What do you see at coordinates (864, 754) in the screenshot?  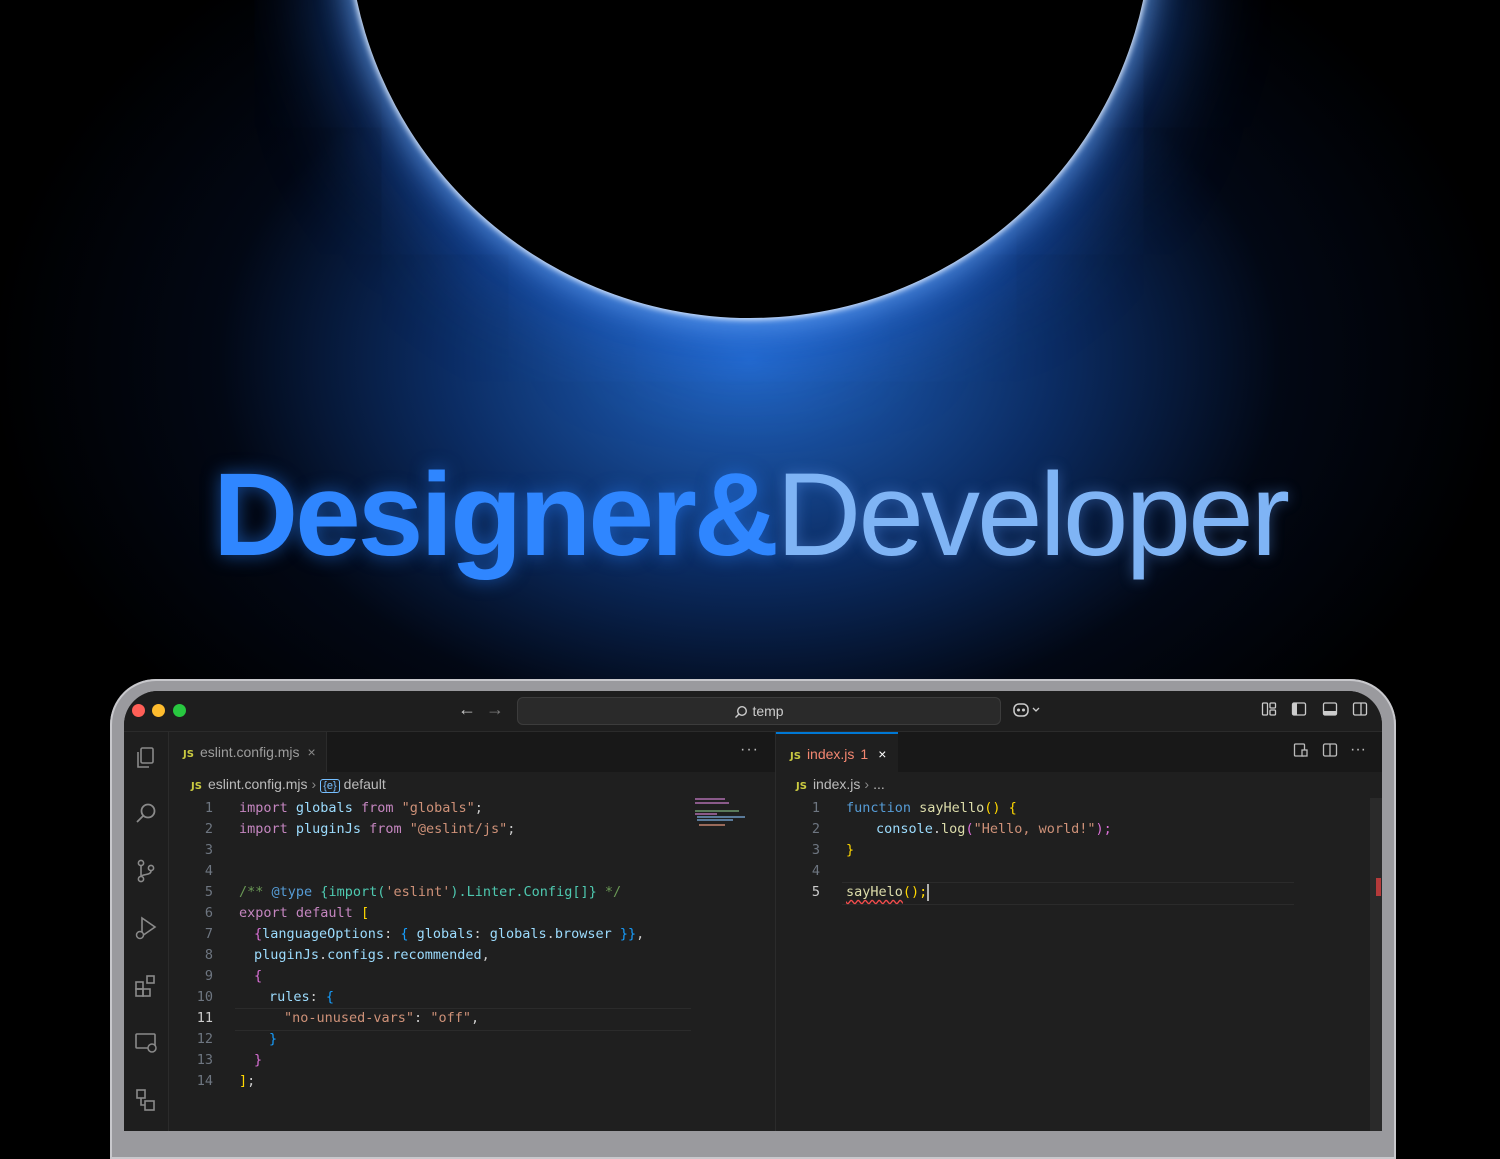 I see `problems-count-badge: 1` at bounding box center [864, 754].